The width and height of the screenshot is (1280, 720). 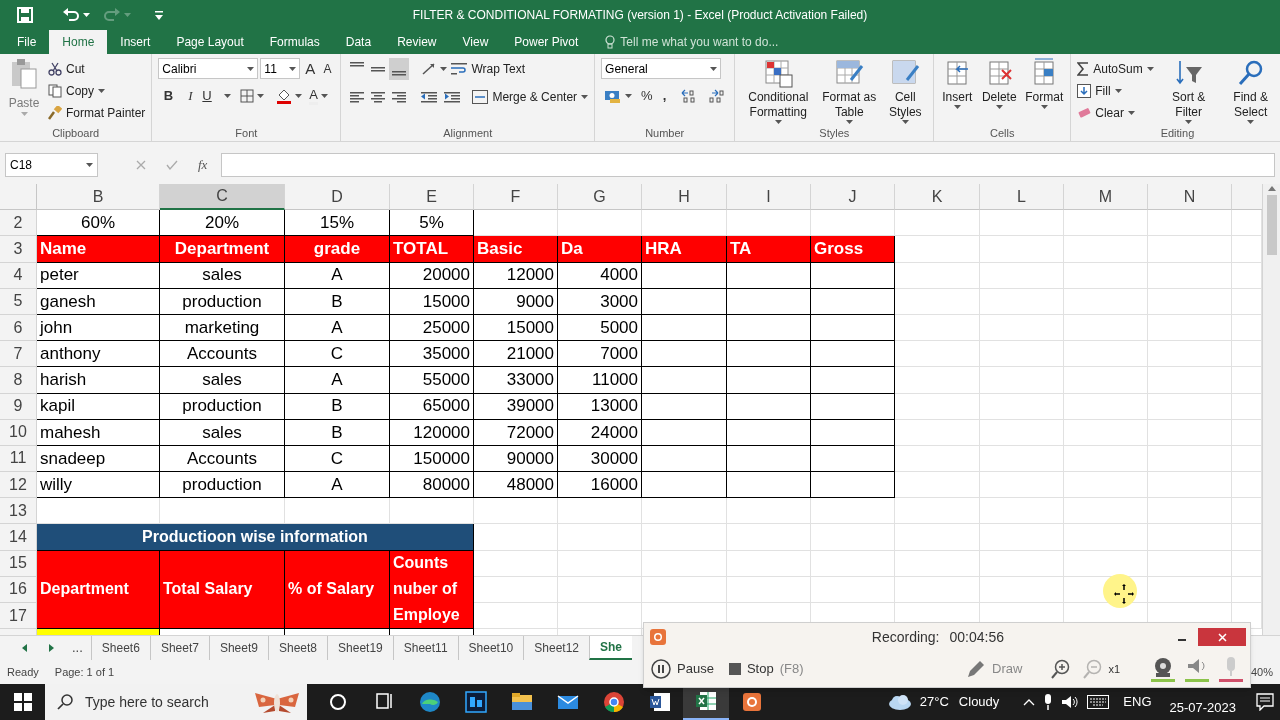 I want to click on font-color-button: A, so click(x=319, y=96).